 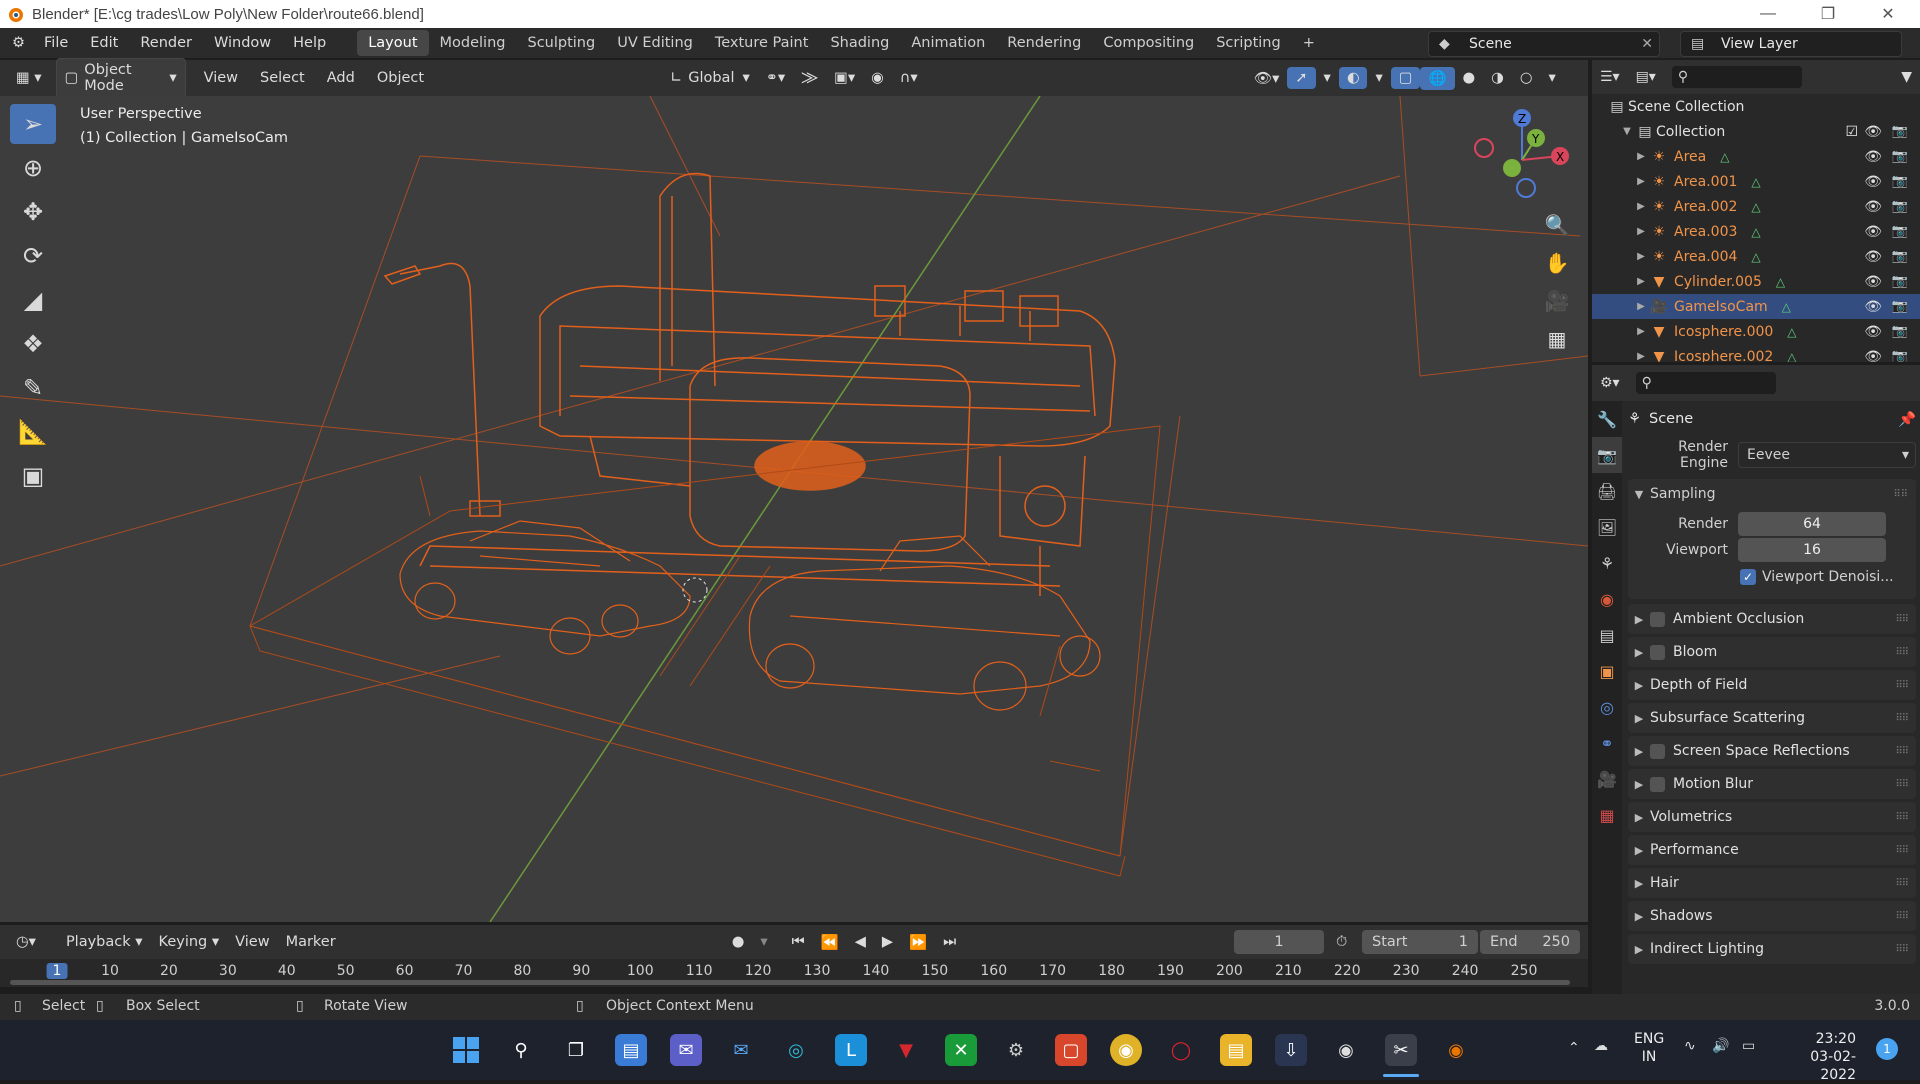 What do you see at coordinates (1610, 77) in the screenshot?
I see `outliner-editor-icon: ☰▾` at bounding box center [1610, 77].